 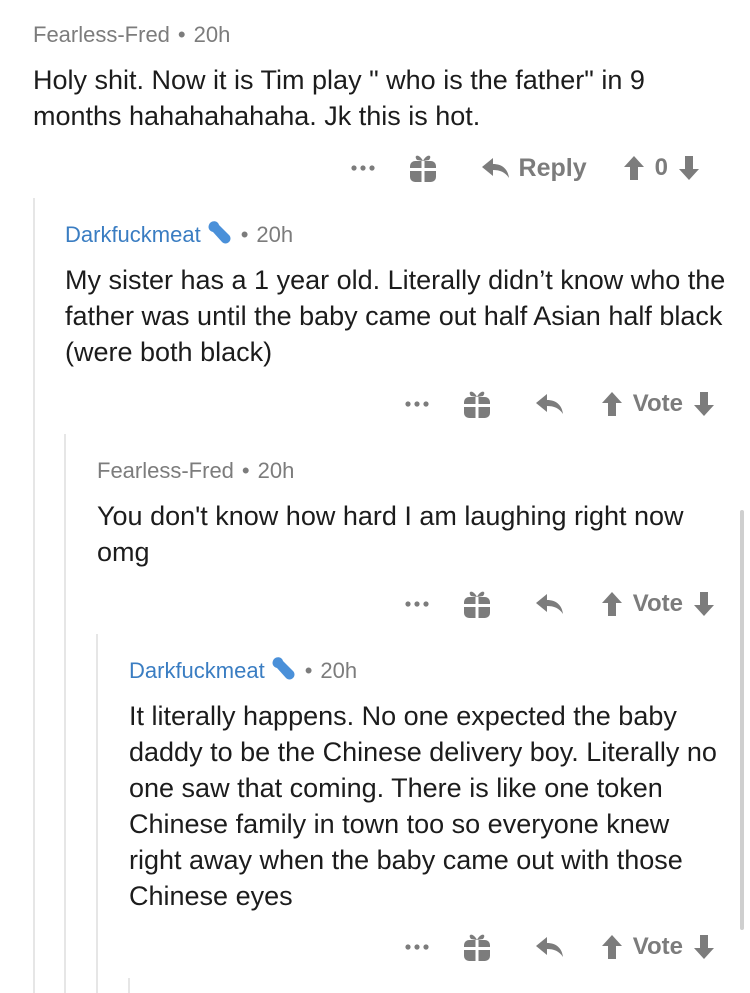 I want to click on reply-button: Reply, so click(x=534, y=168).